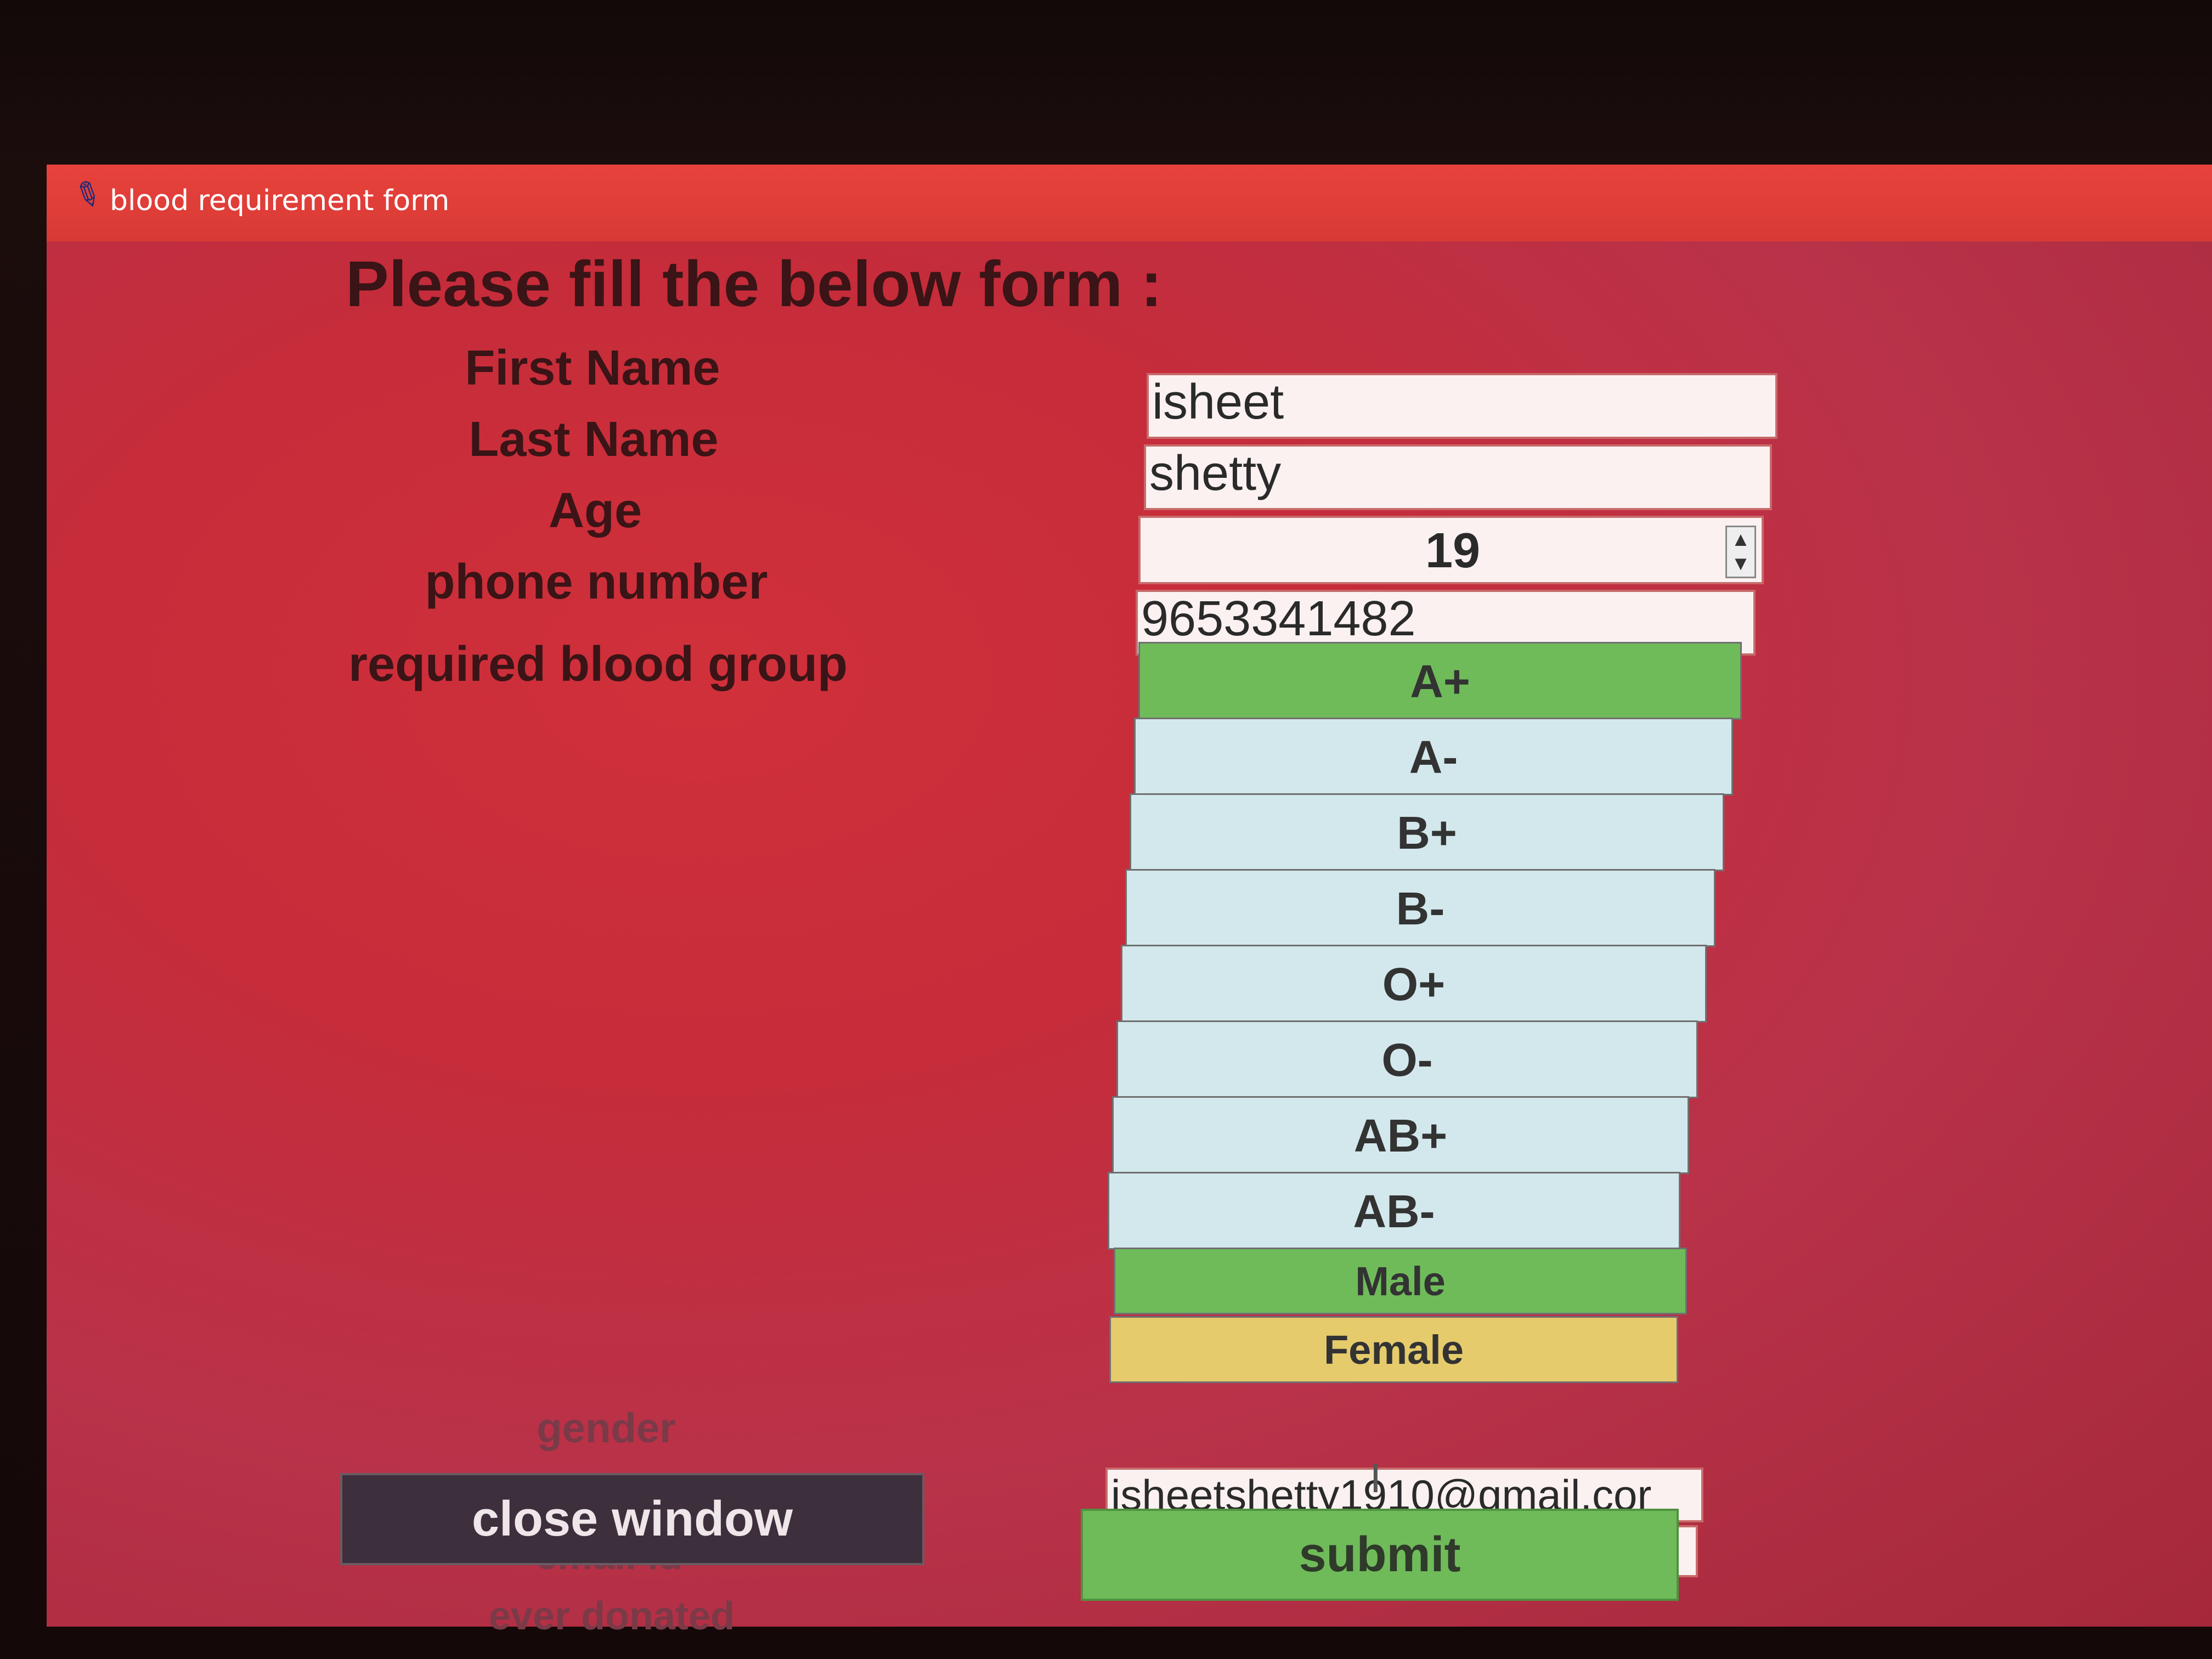 Image resolution: width=2212 pixels, height=1659 pixels. I want to click on age-label: Age, so click(595, 510).